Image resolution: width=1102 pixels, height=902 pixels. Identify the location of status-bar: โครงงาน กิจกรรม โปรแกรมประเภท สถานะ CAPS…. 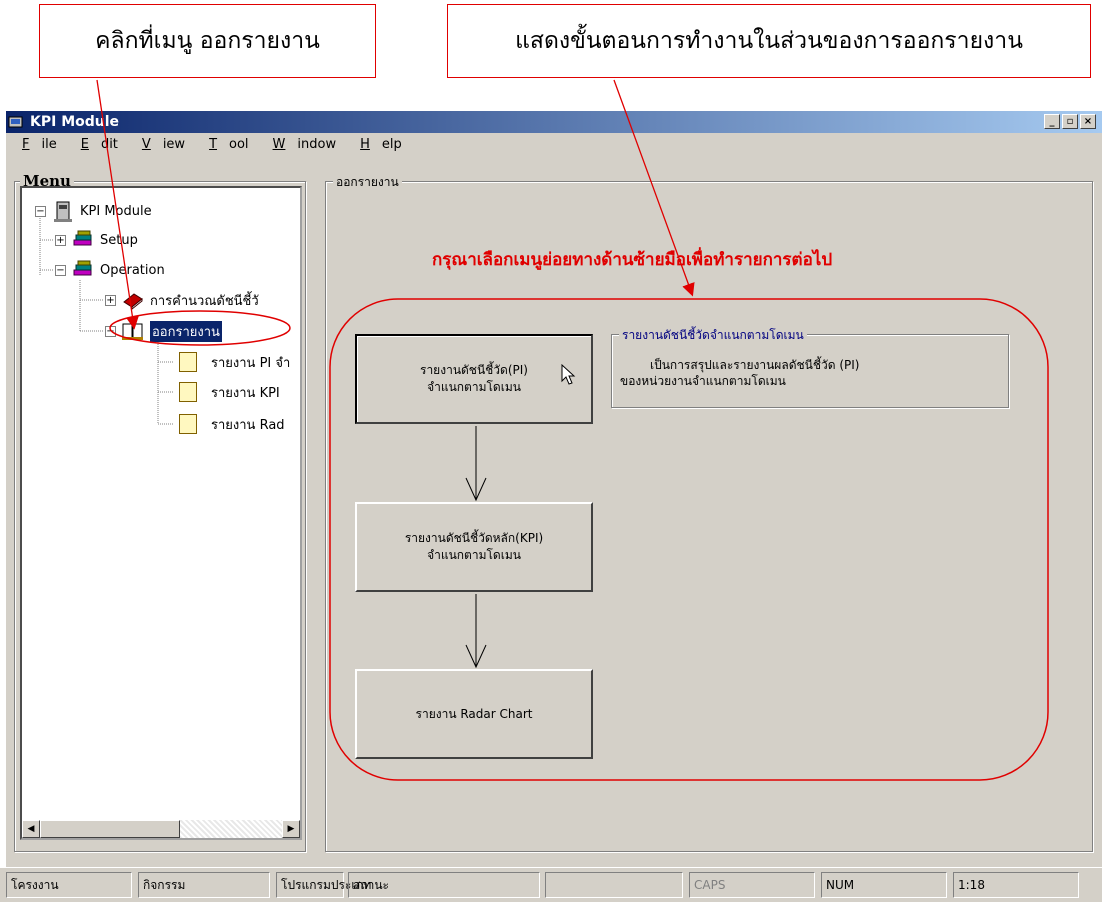
(551, 884).